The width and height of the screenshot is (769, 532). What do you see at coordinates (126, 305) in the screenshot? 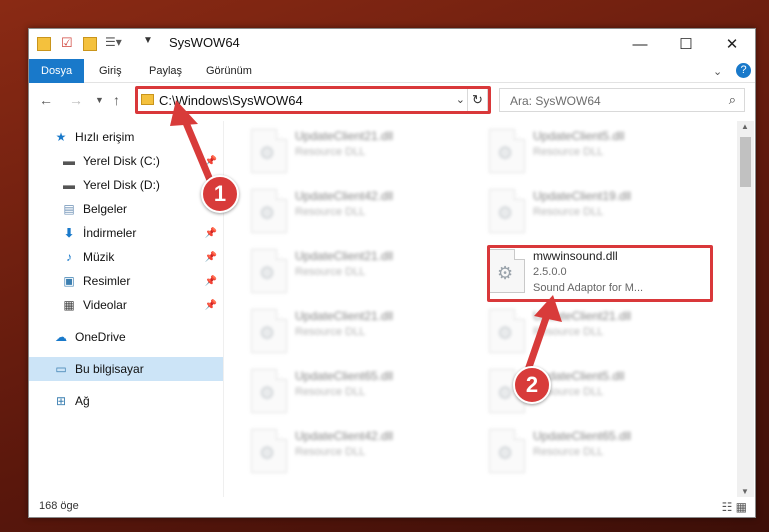
I see `sidebar-item-videos: ▦ Videolar 📌` at bounding box center [126, 305].